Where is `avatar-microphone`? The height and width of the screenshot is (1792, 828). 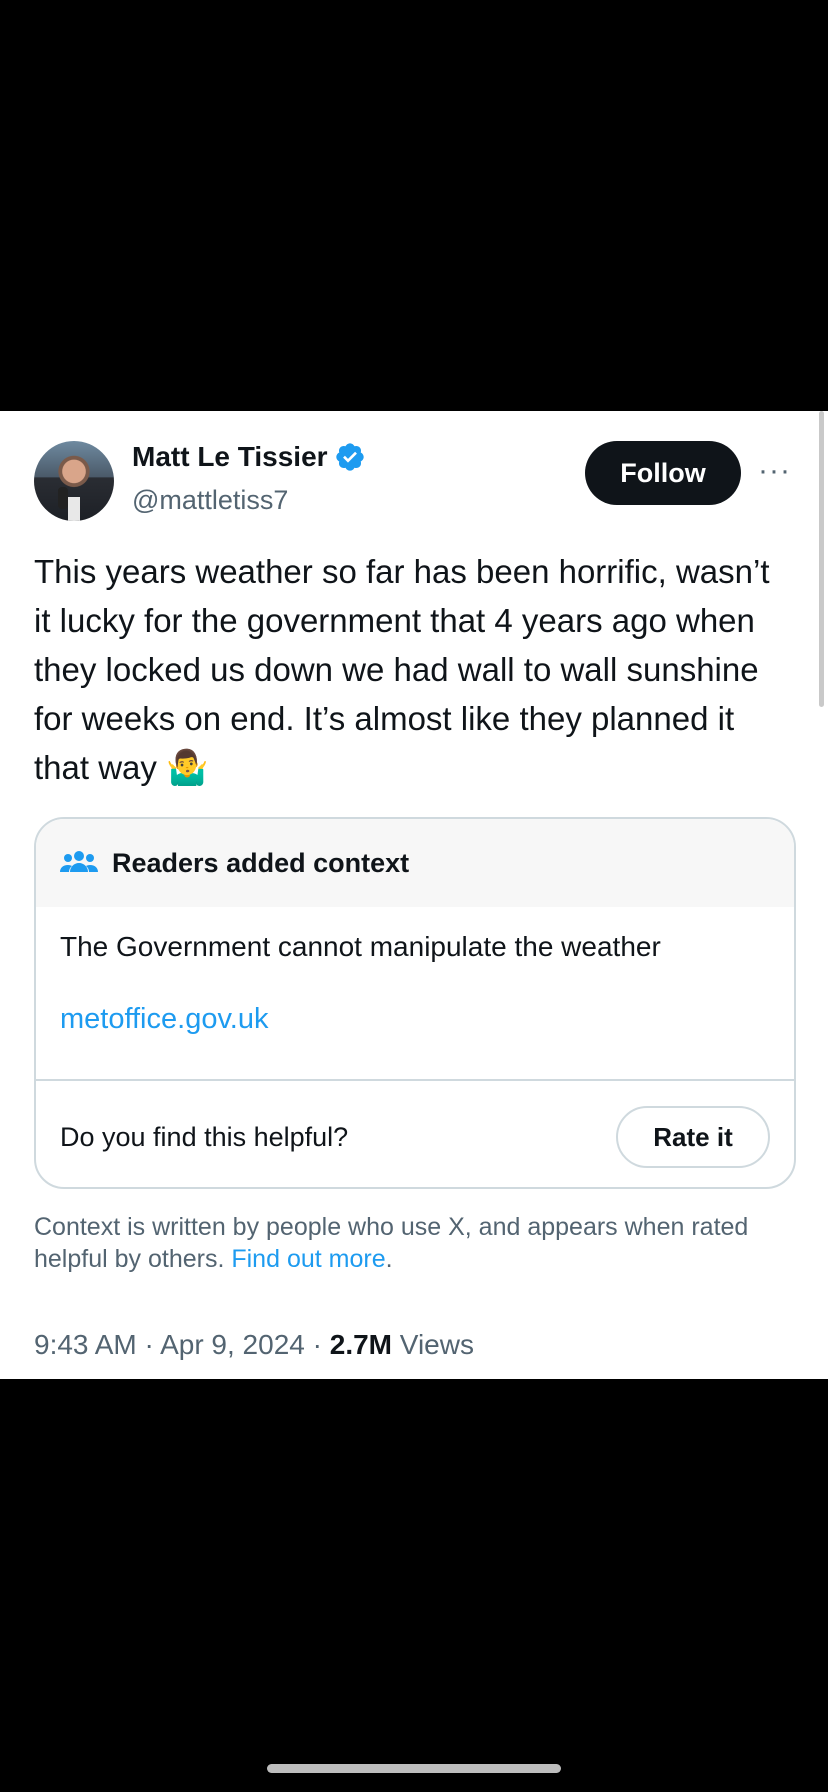
avatar-microphone is located at coordinates (63, 498).